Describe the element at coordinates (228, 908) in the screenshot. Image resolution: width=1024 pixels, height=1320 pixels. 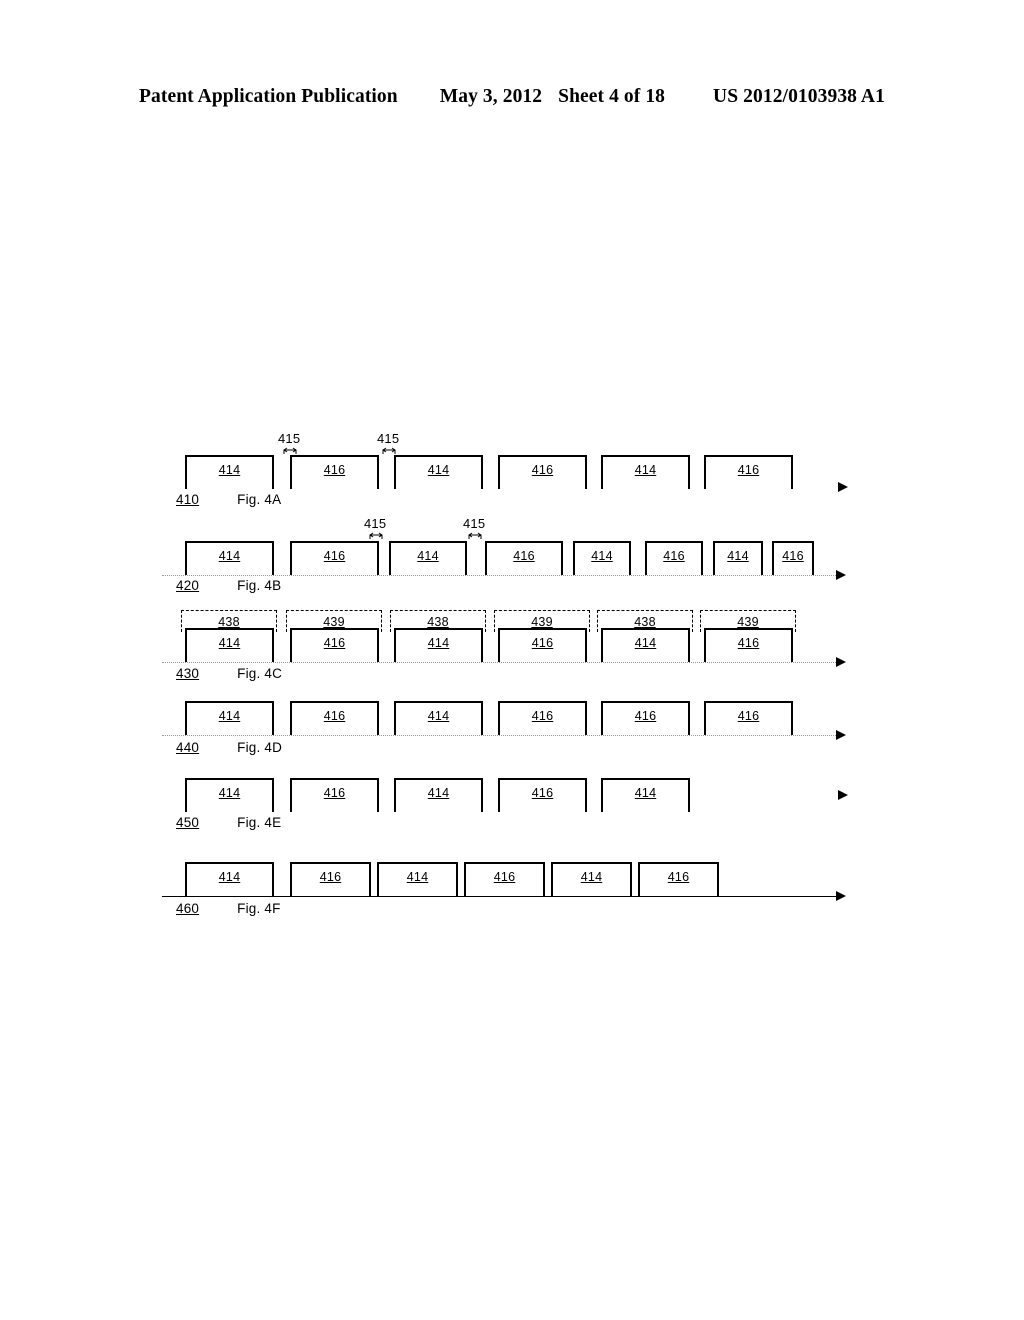
I see `figure-caption: 460 Fig. 4F` at that location.